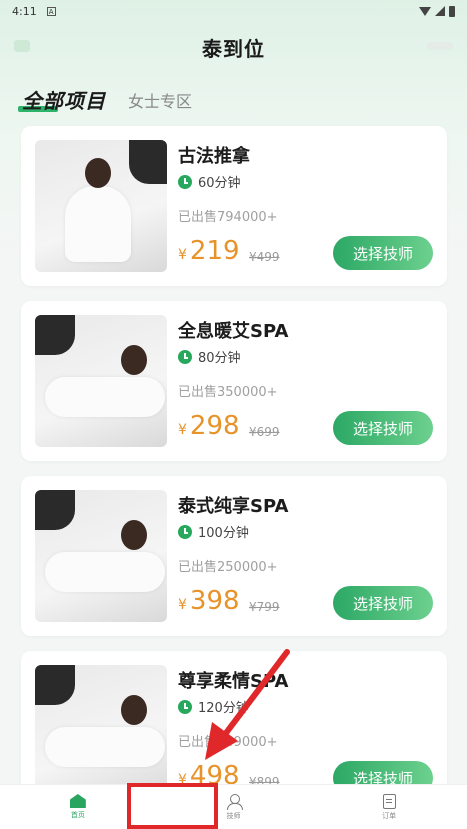 The width and height of the screenshot is (467, 829). What do you see at coordinates (264, 607) in the screenshot?
I see `original-price: ¥799` at bounding box center [264, 607].